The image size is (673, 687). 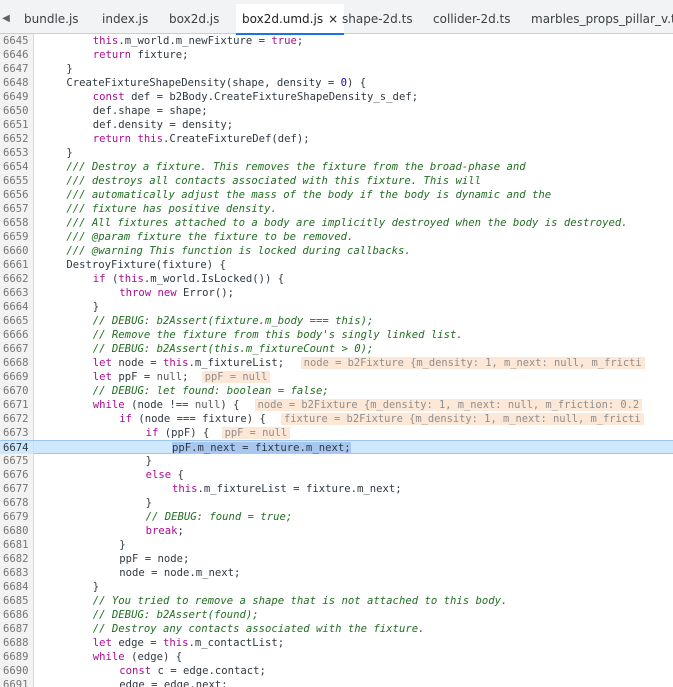 What do you see at coordinates (17, 573) in the screenshot?
I see `line-number: 6683` at bounding box center [17, 573].